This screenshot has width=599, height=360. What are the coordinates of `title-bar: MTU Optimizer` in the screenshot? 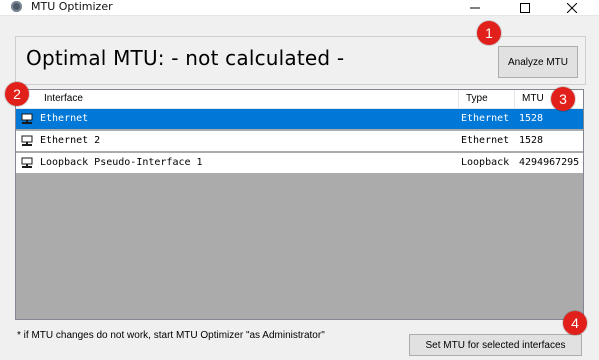 It's located at (299, 8).